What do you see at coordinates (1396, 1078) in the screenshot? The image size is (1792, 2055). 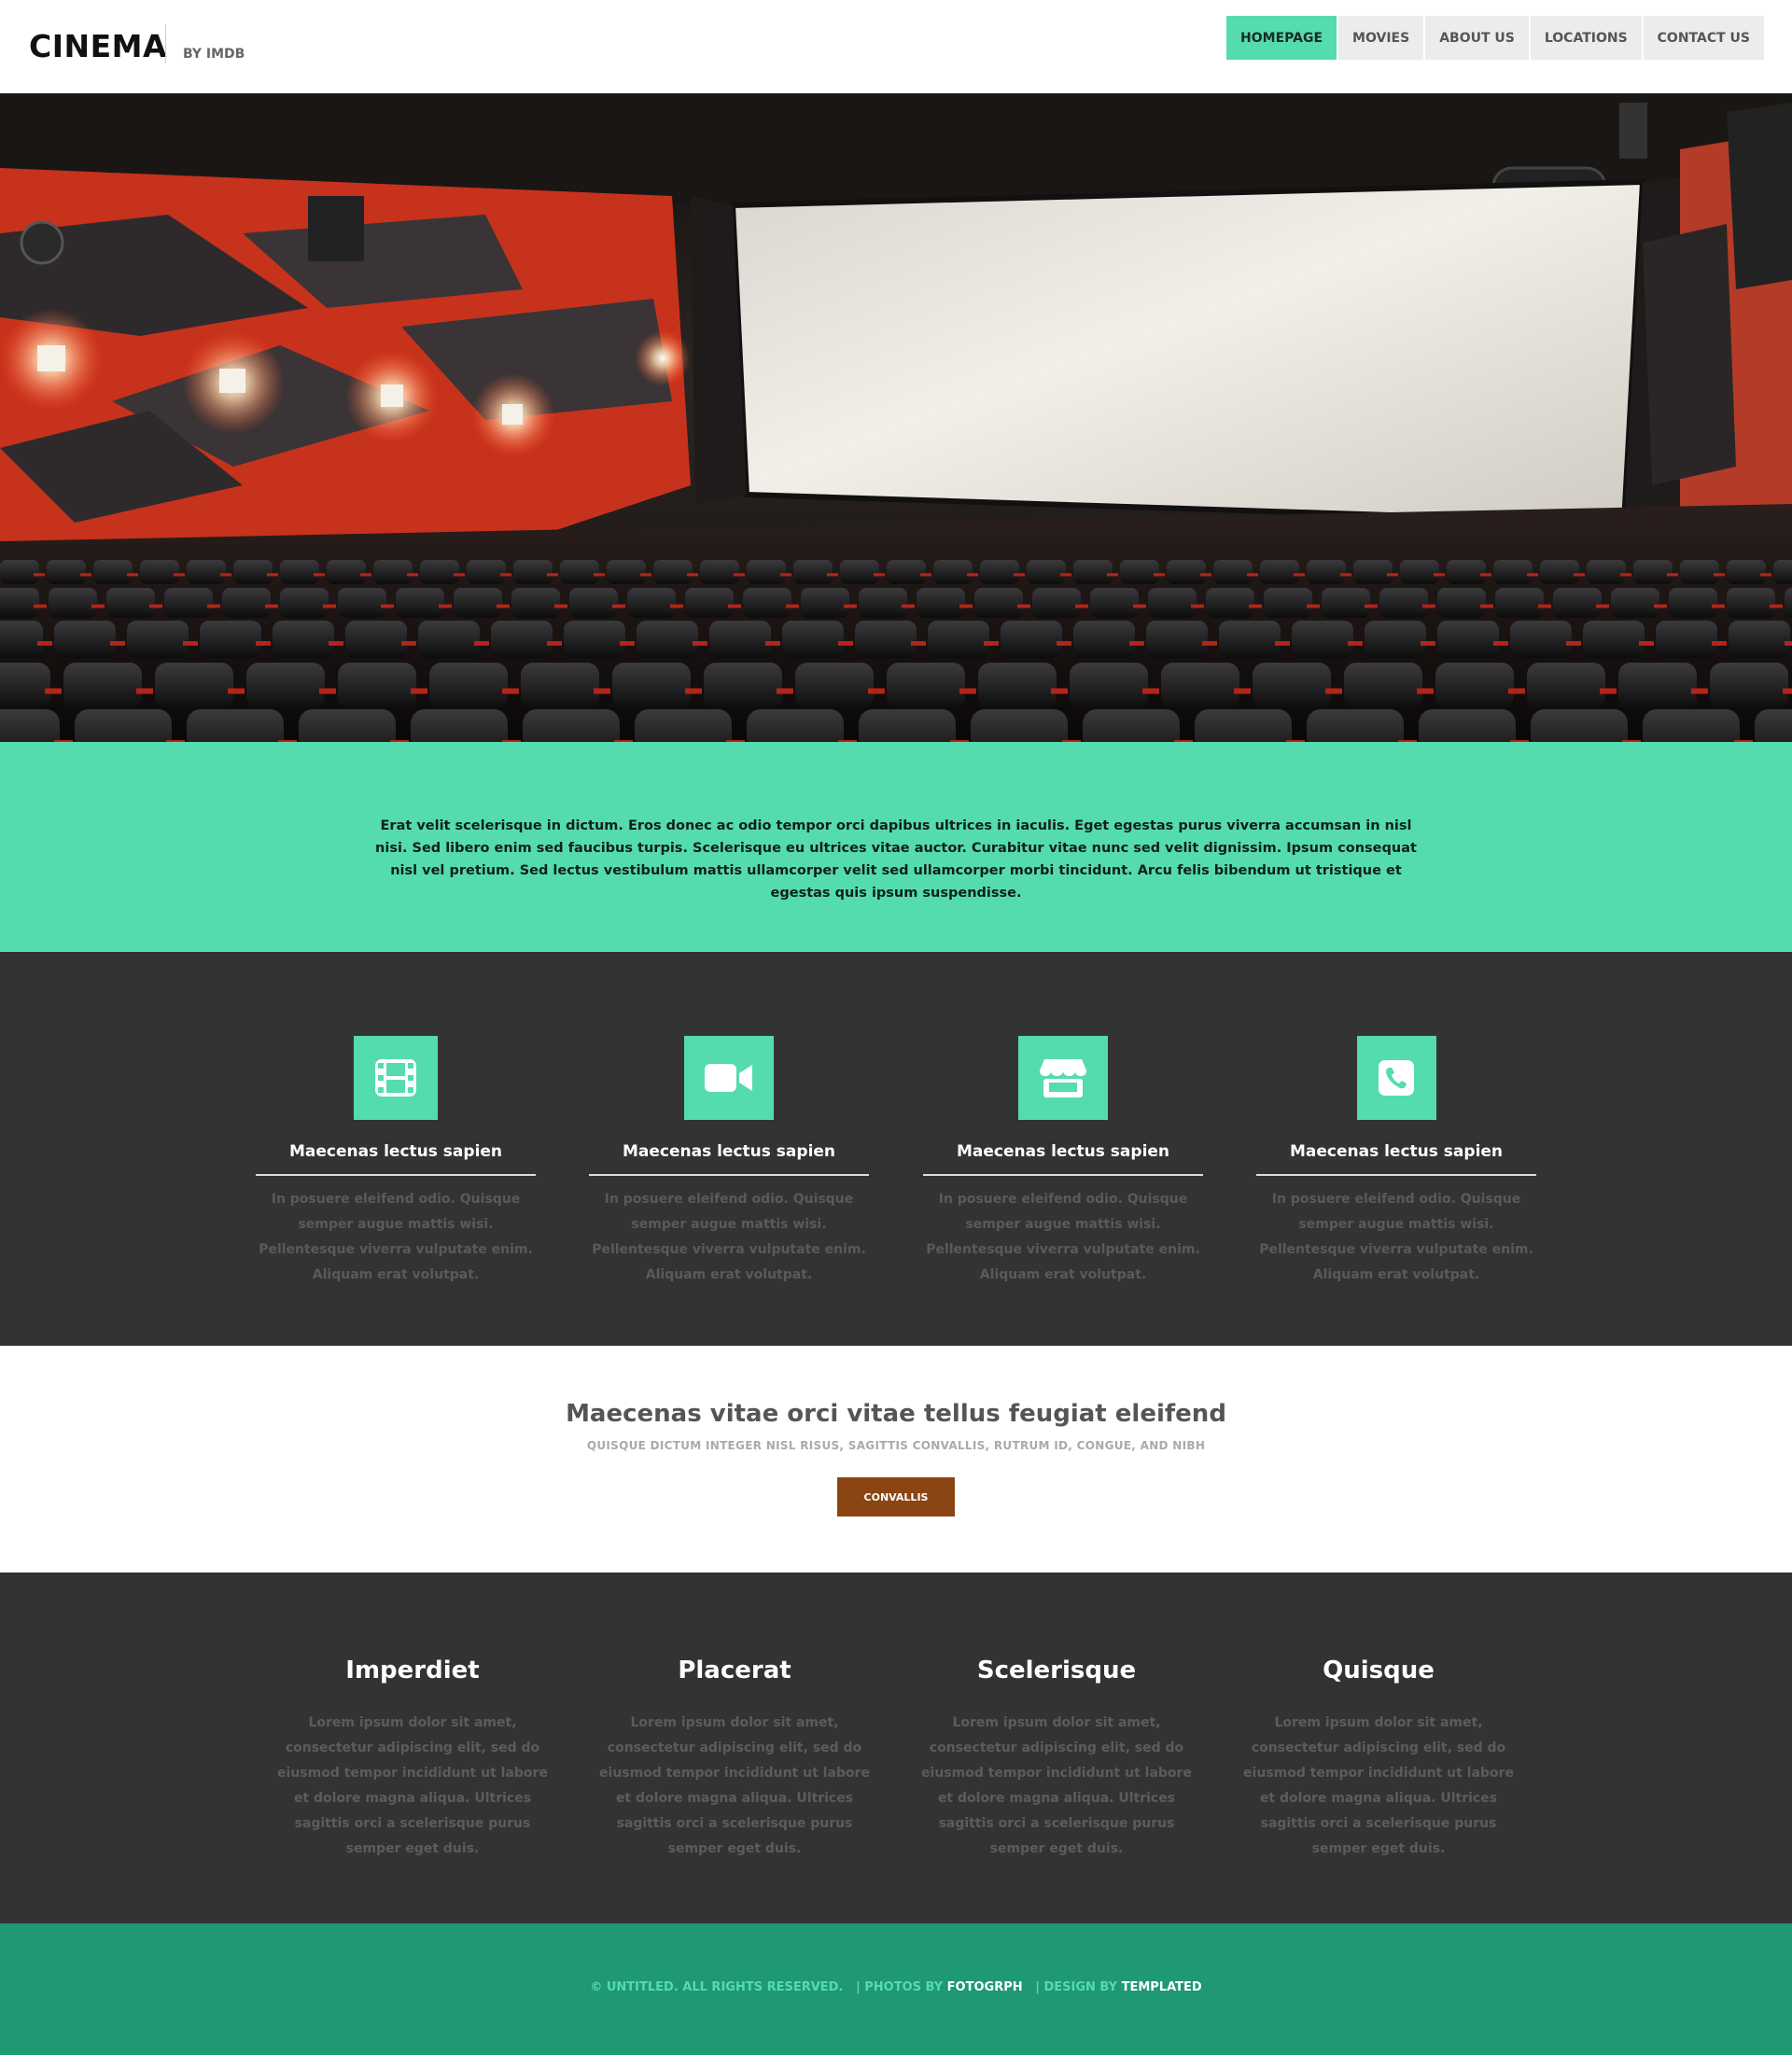 I see `phone-icon` at bounding box center [1396, 1078].